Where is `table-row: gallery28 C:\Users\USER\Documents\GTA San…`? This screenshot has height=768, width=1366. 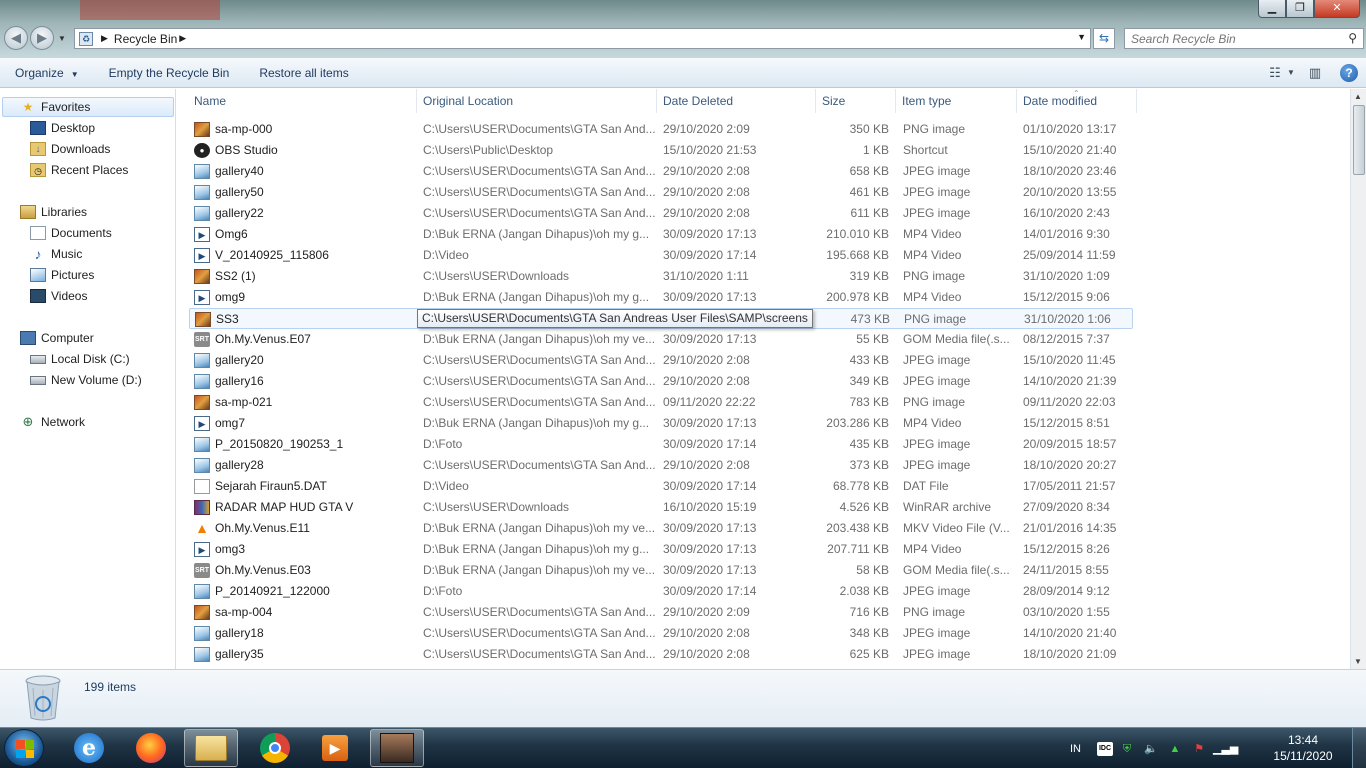 table-row: gallery28 C:\Users\USER\Documents\GTA San… is located at coordinates (661, 465).